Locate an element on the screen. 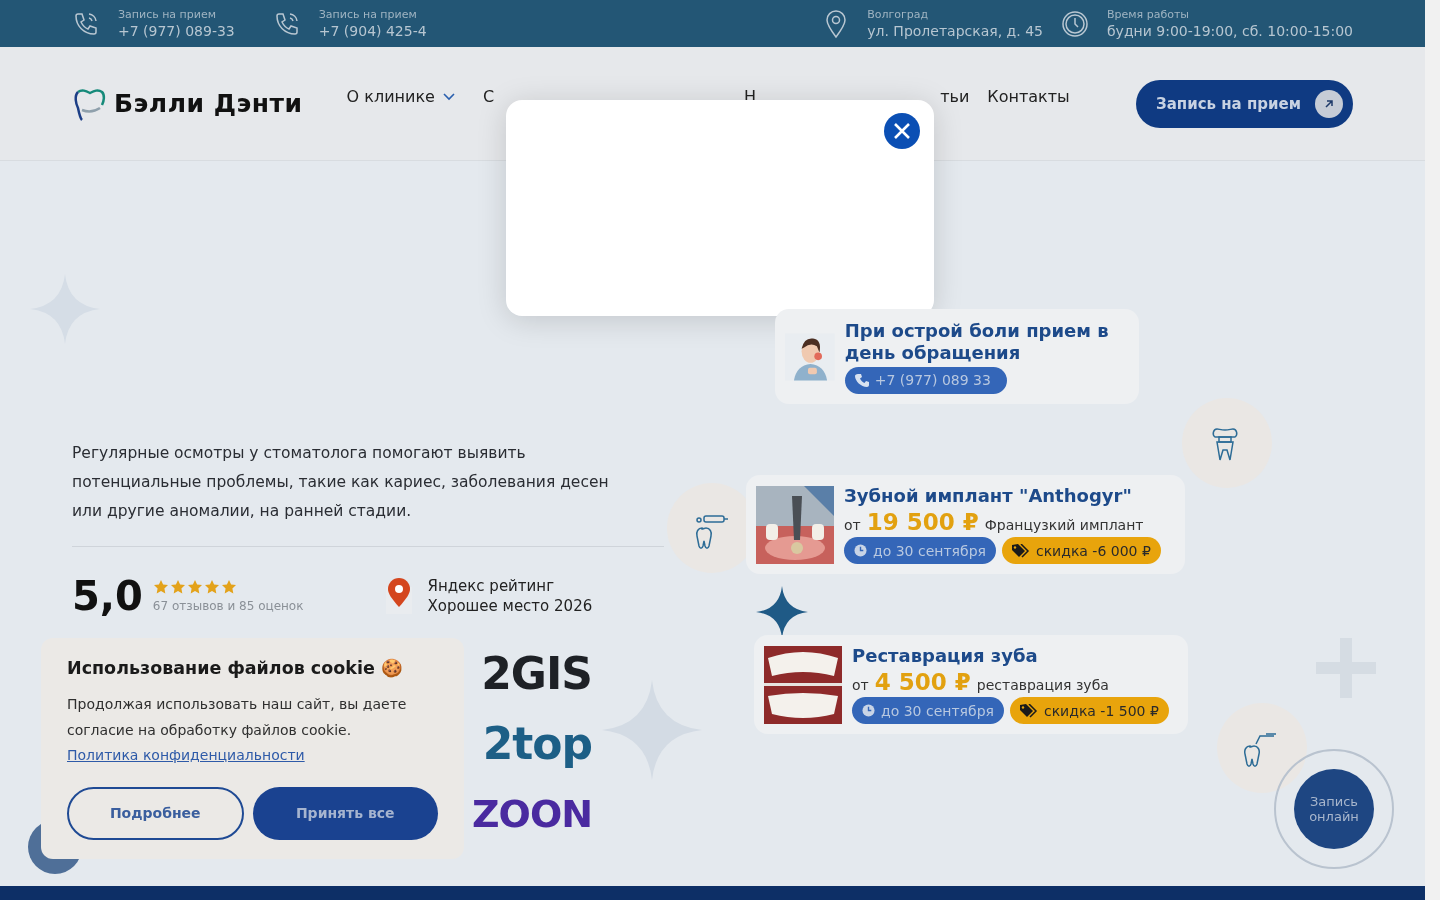 This screenshot has width=1440, height=900. discount-badge: скидка -1 500 ₽ is located at coordinates (1089, 710).